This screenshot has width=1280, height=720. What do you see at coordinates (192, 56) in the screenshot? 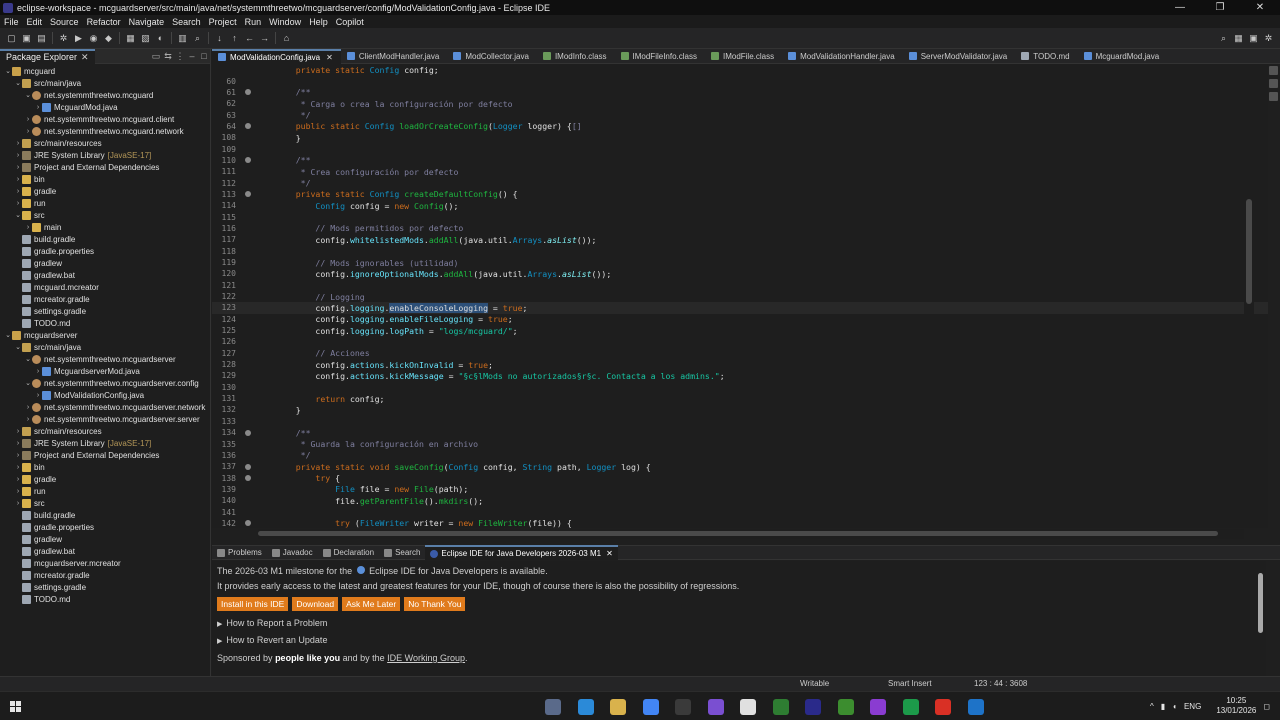
I see `minimize-view-icon: –` at bounding box center [192, 56].